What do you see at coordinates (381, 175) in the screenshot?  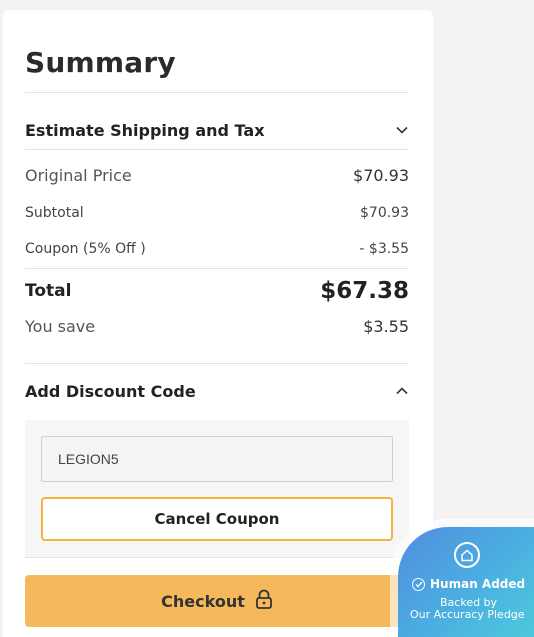 I see `original-price-value: $70.93` at bounding box center [381, 175].